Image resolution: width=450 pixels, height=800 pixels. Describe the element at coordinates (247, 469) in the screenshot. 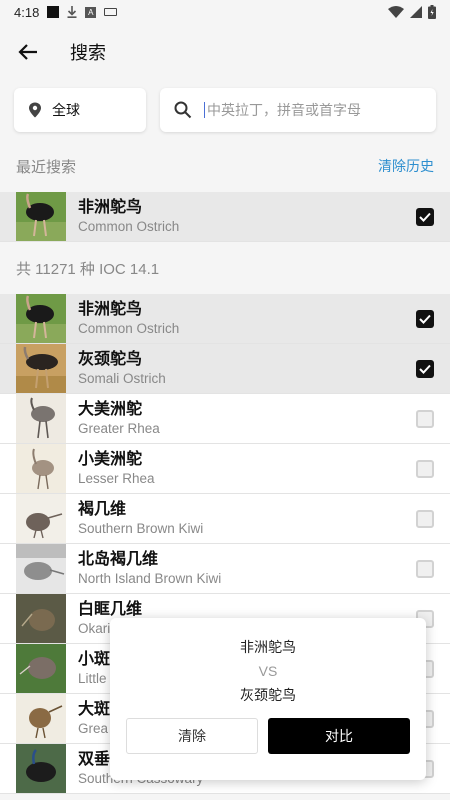

I see `bird-names: 小美洲鸵 Lesser Rhea` at that location.